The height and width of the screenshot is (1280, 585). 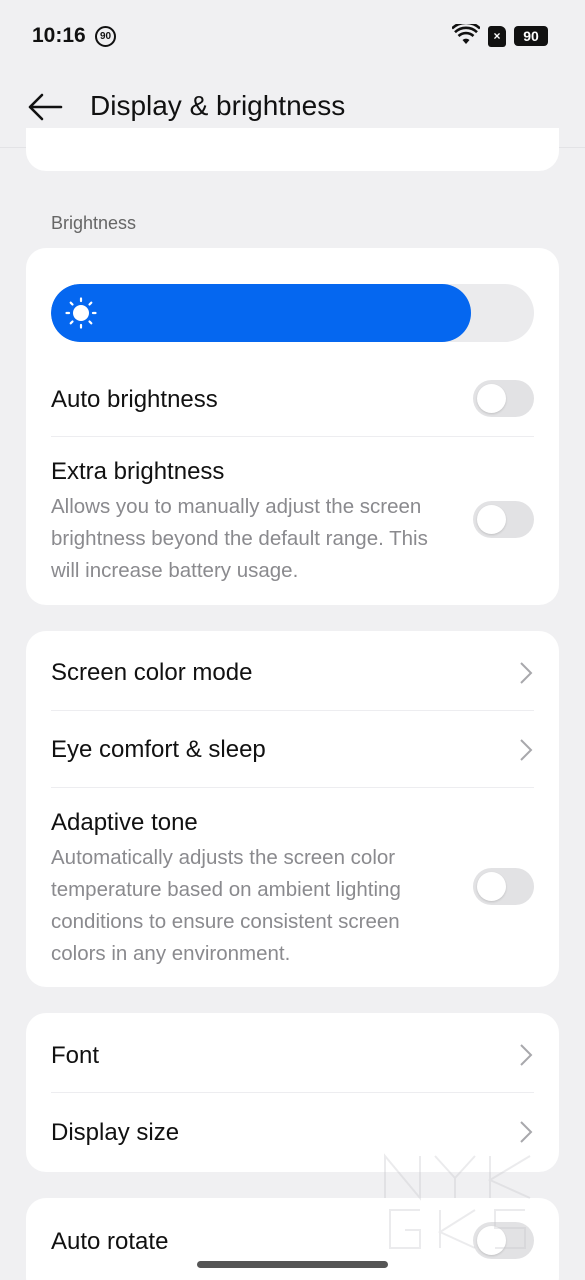 What do you see at coordinates (531, 36) in the screenshot?
I see `battery-indicator: 90` at bounding box center [531, 36].